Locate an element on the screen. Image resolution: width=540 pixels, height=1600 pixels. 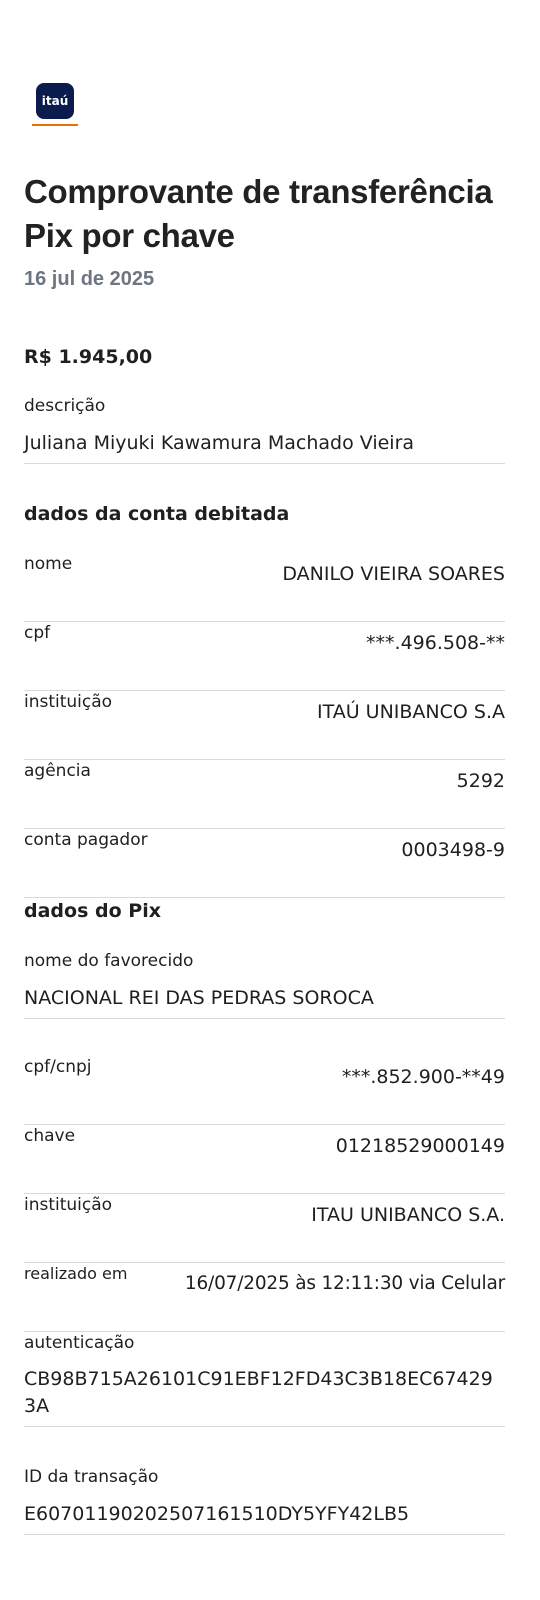
pix-key-label: chave is located at coordinates (50, 1136).